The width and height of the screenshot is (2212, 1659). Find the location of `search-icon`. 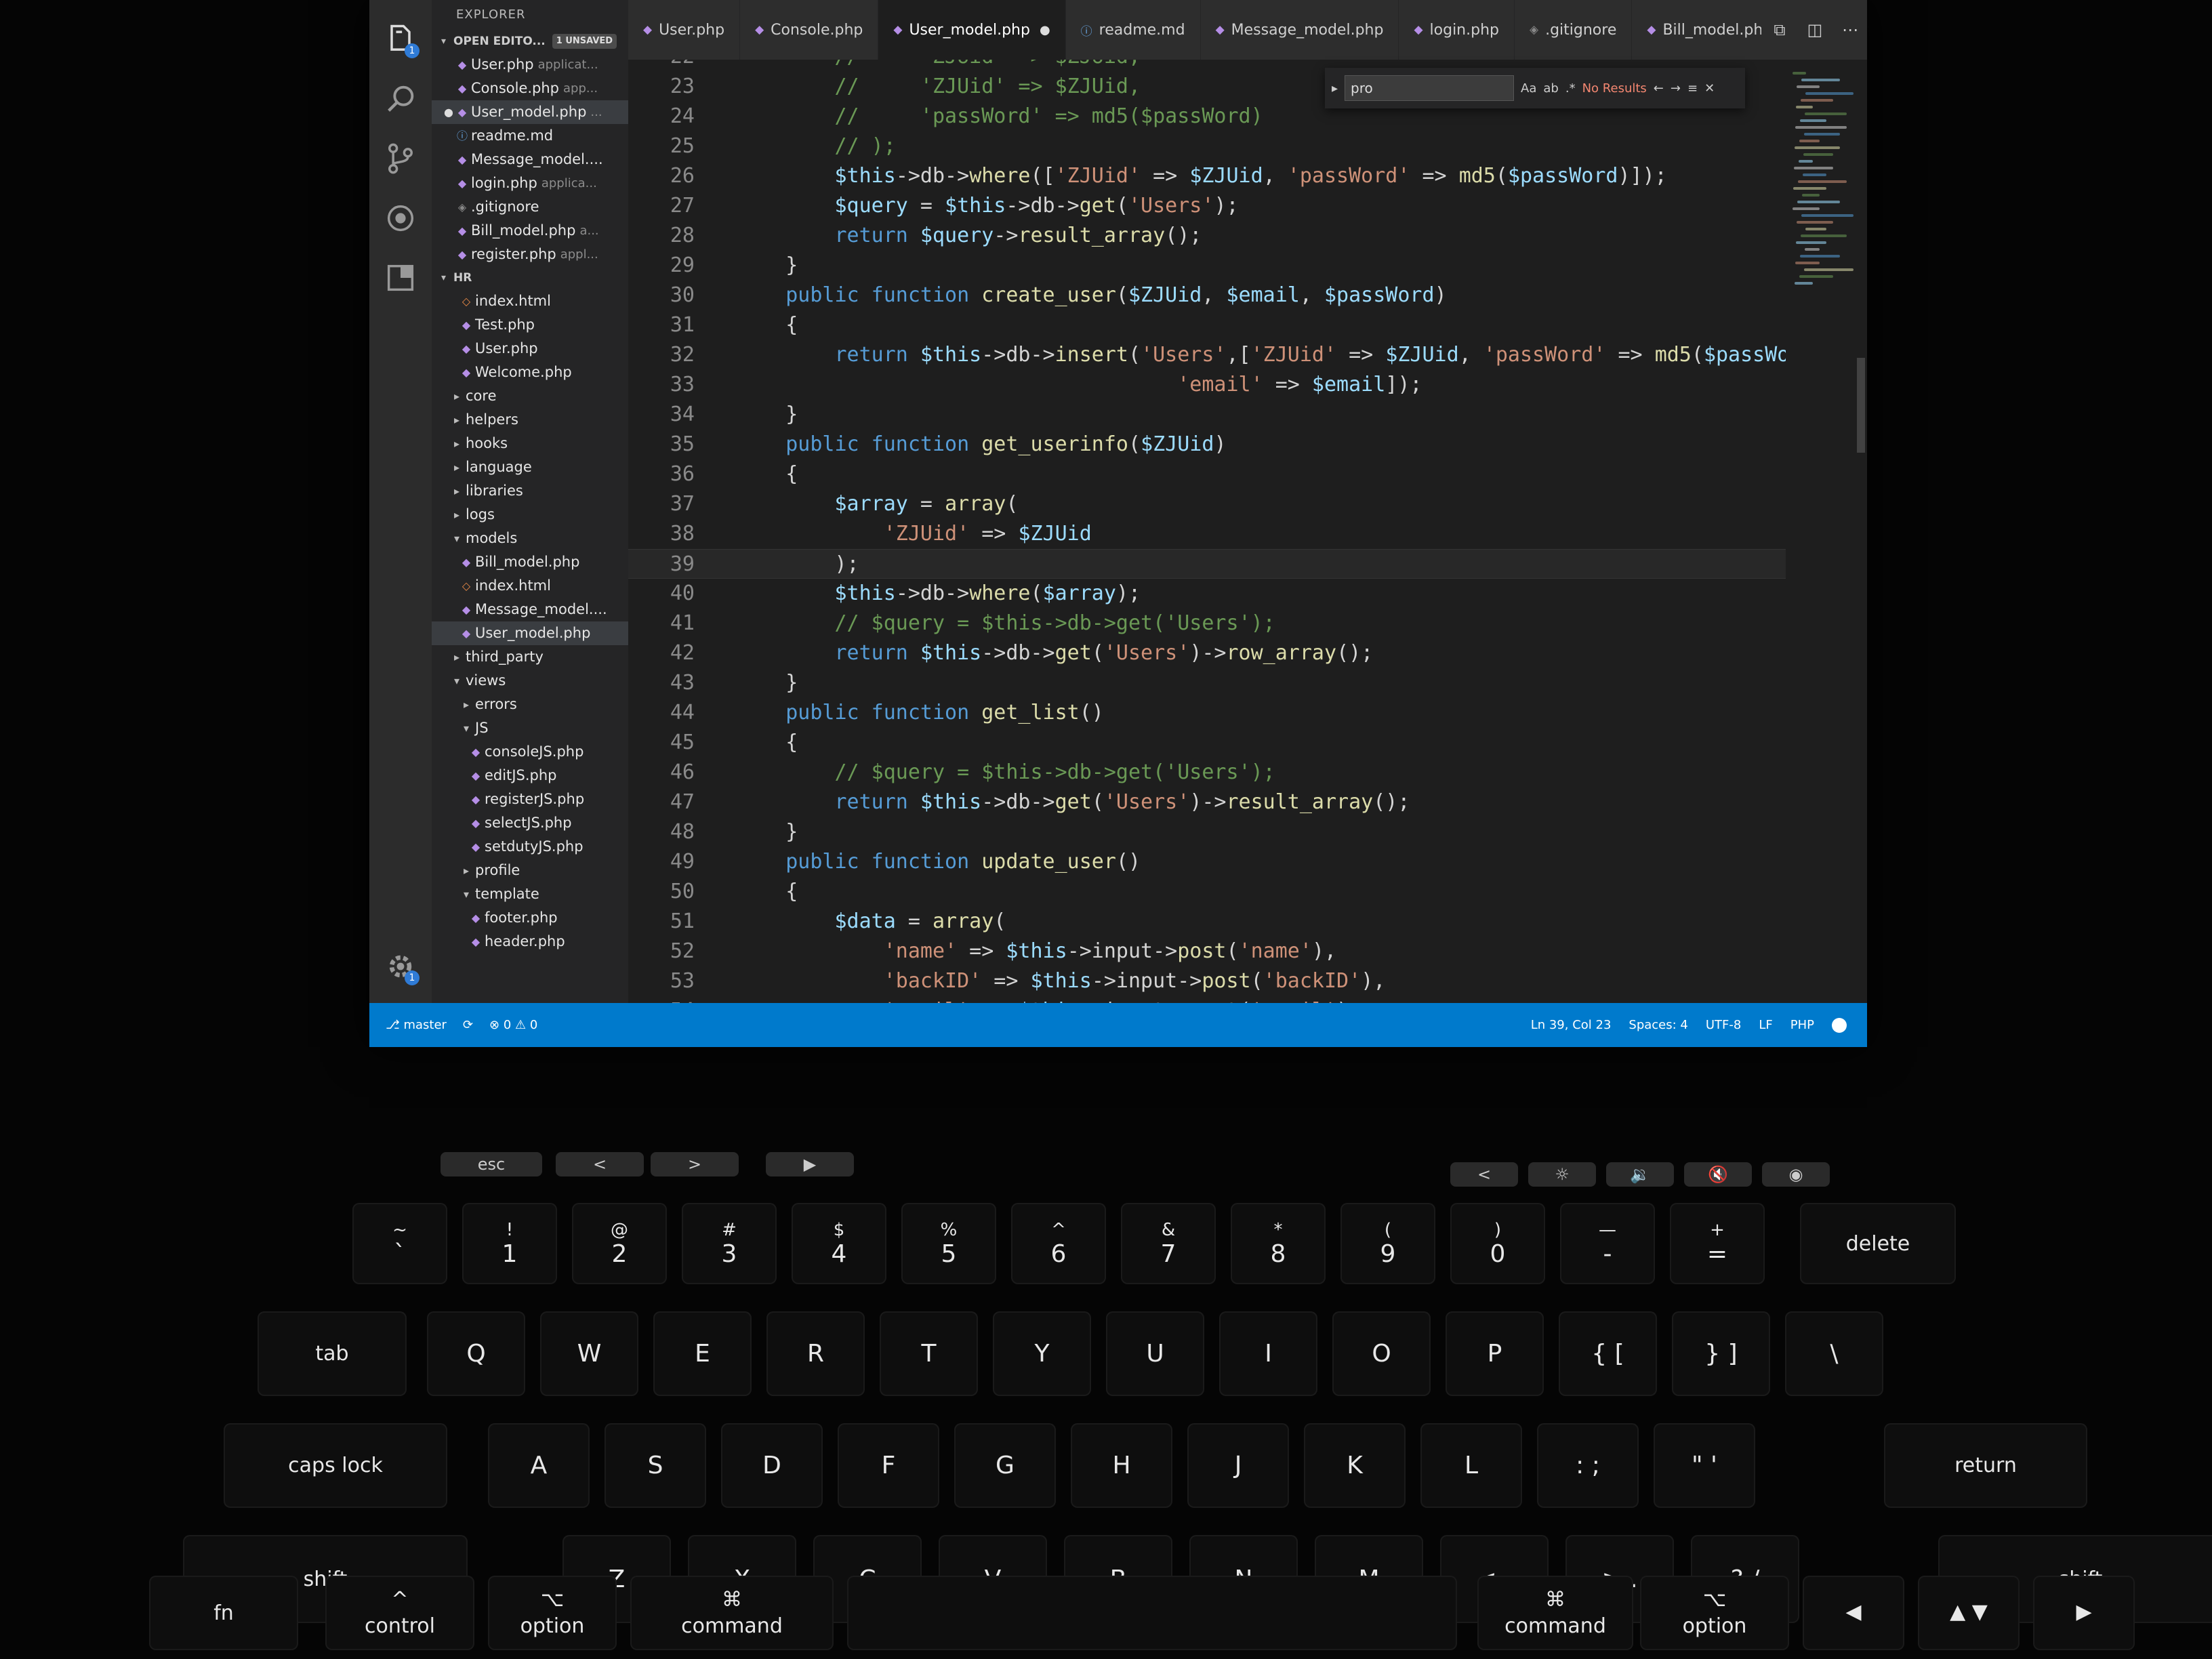

search-icon is located at coordinates (401, 99).